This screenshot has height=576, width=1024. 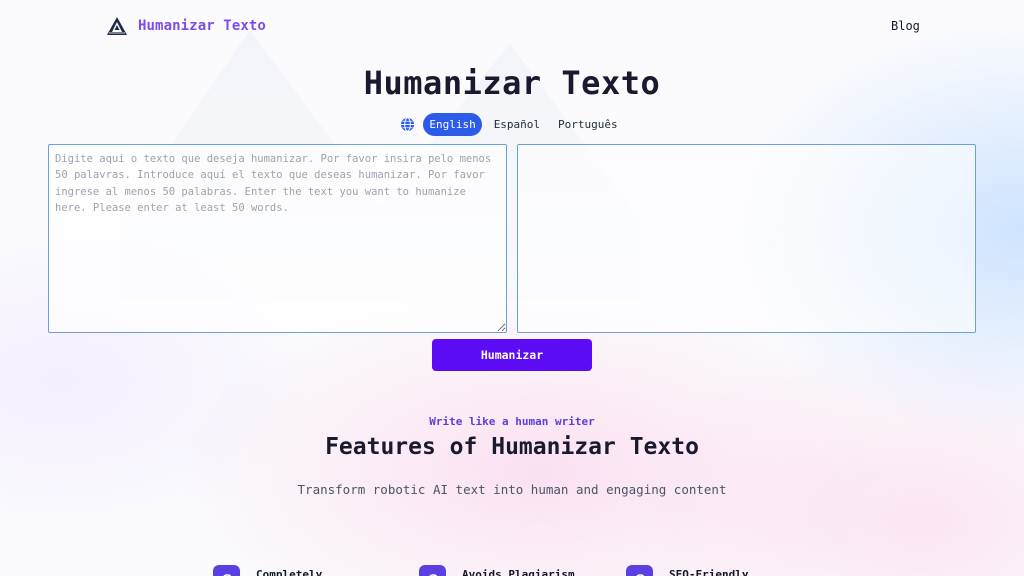 What do you see at coordinates (512, 26) in the screenshot?
I see `top-nav: Humanizar Texto Blog` at bounding box center [512, 26].